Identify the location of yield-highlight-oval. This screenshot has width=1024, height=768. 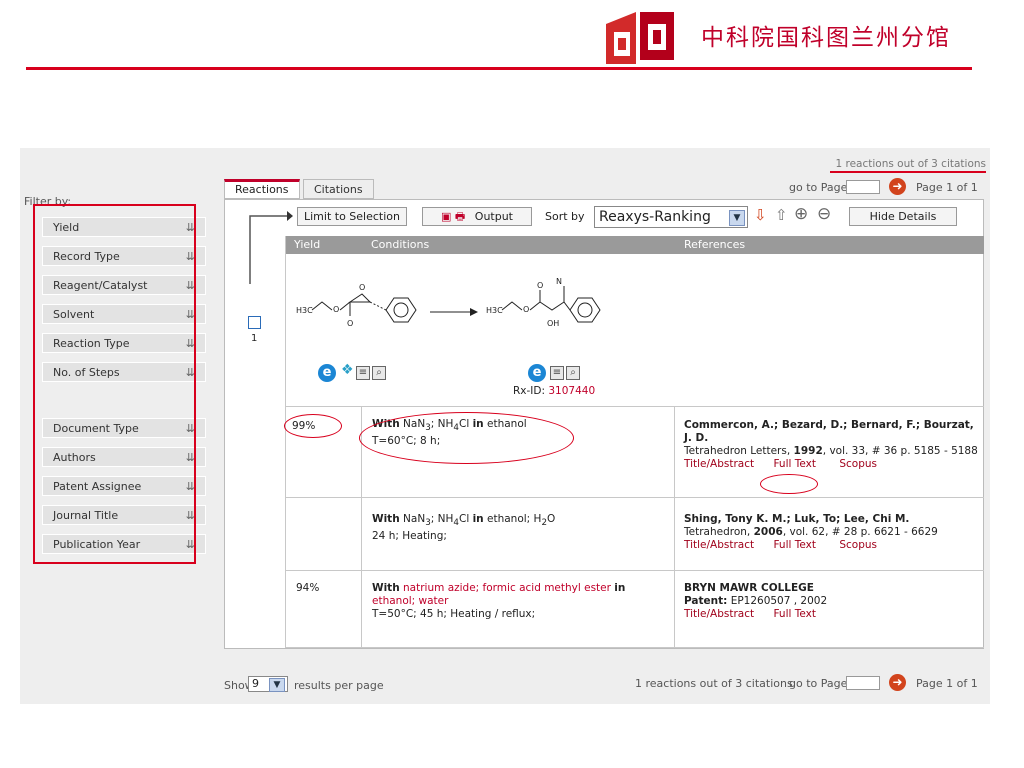
(313, 426).